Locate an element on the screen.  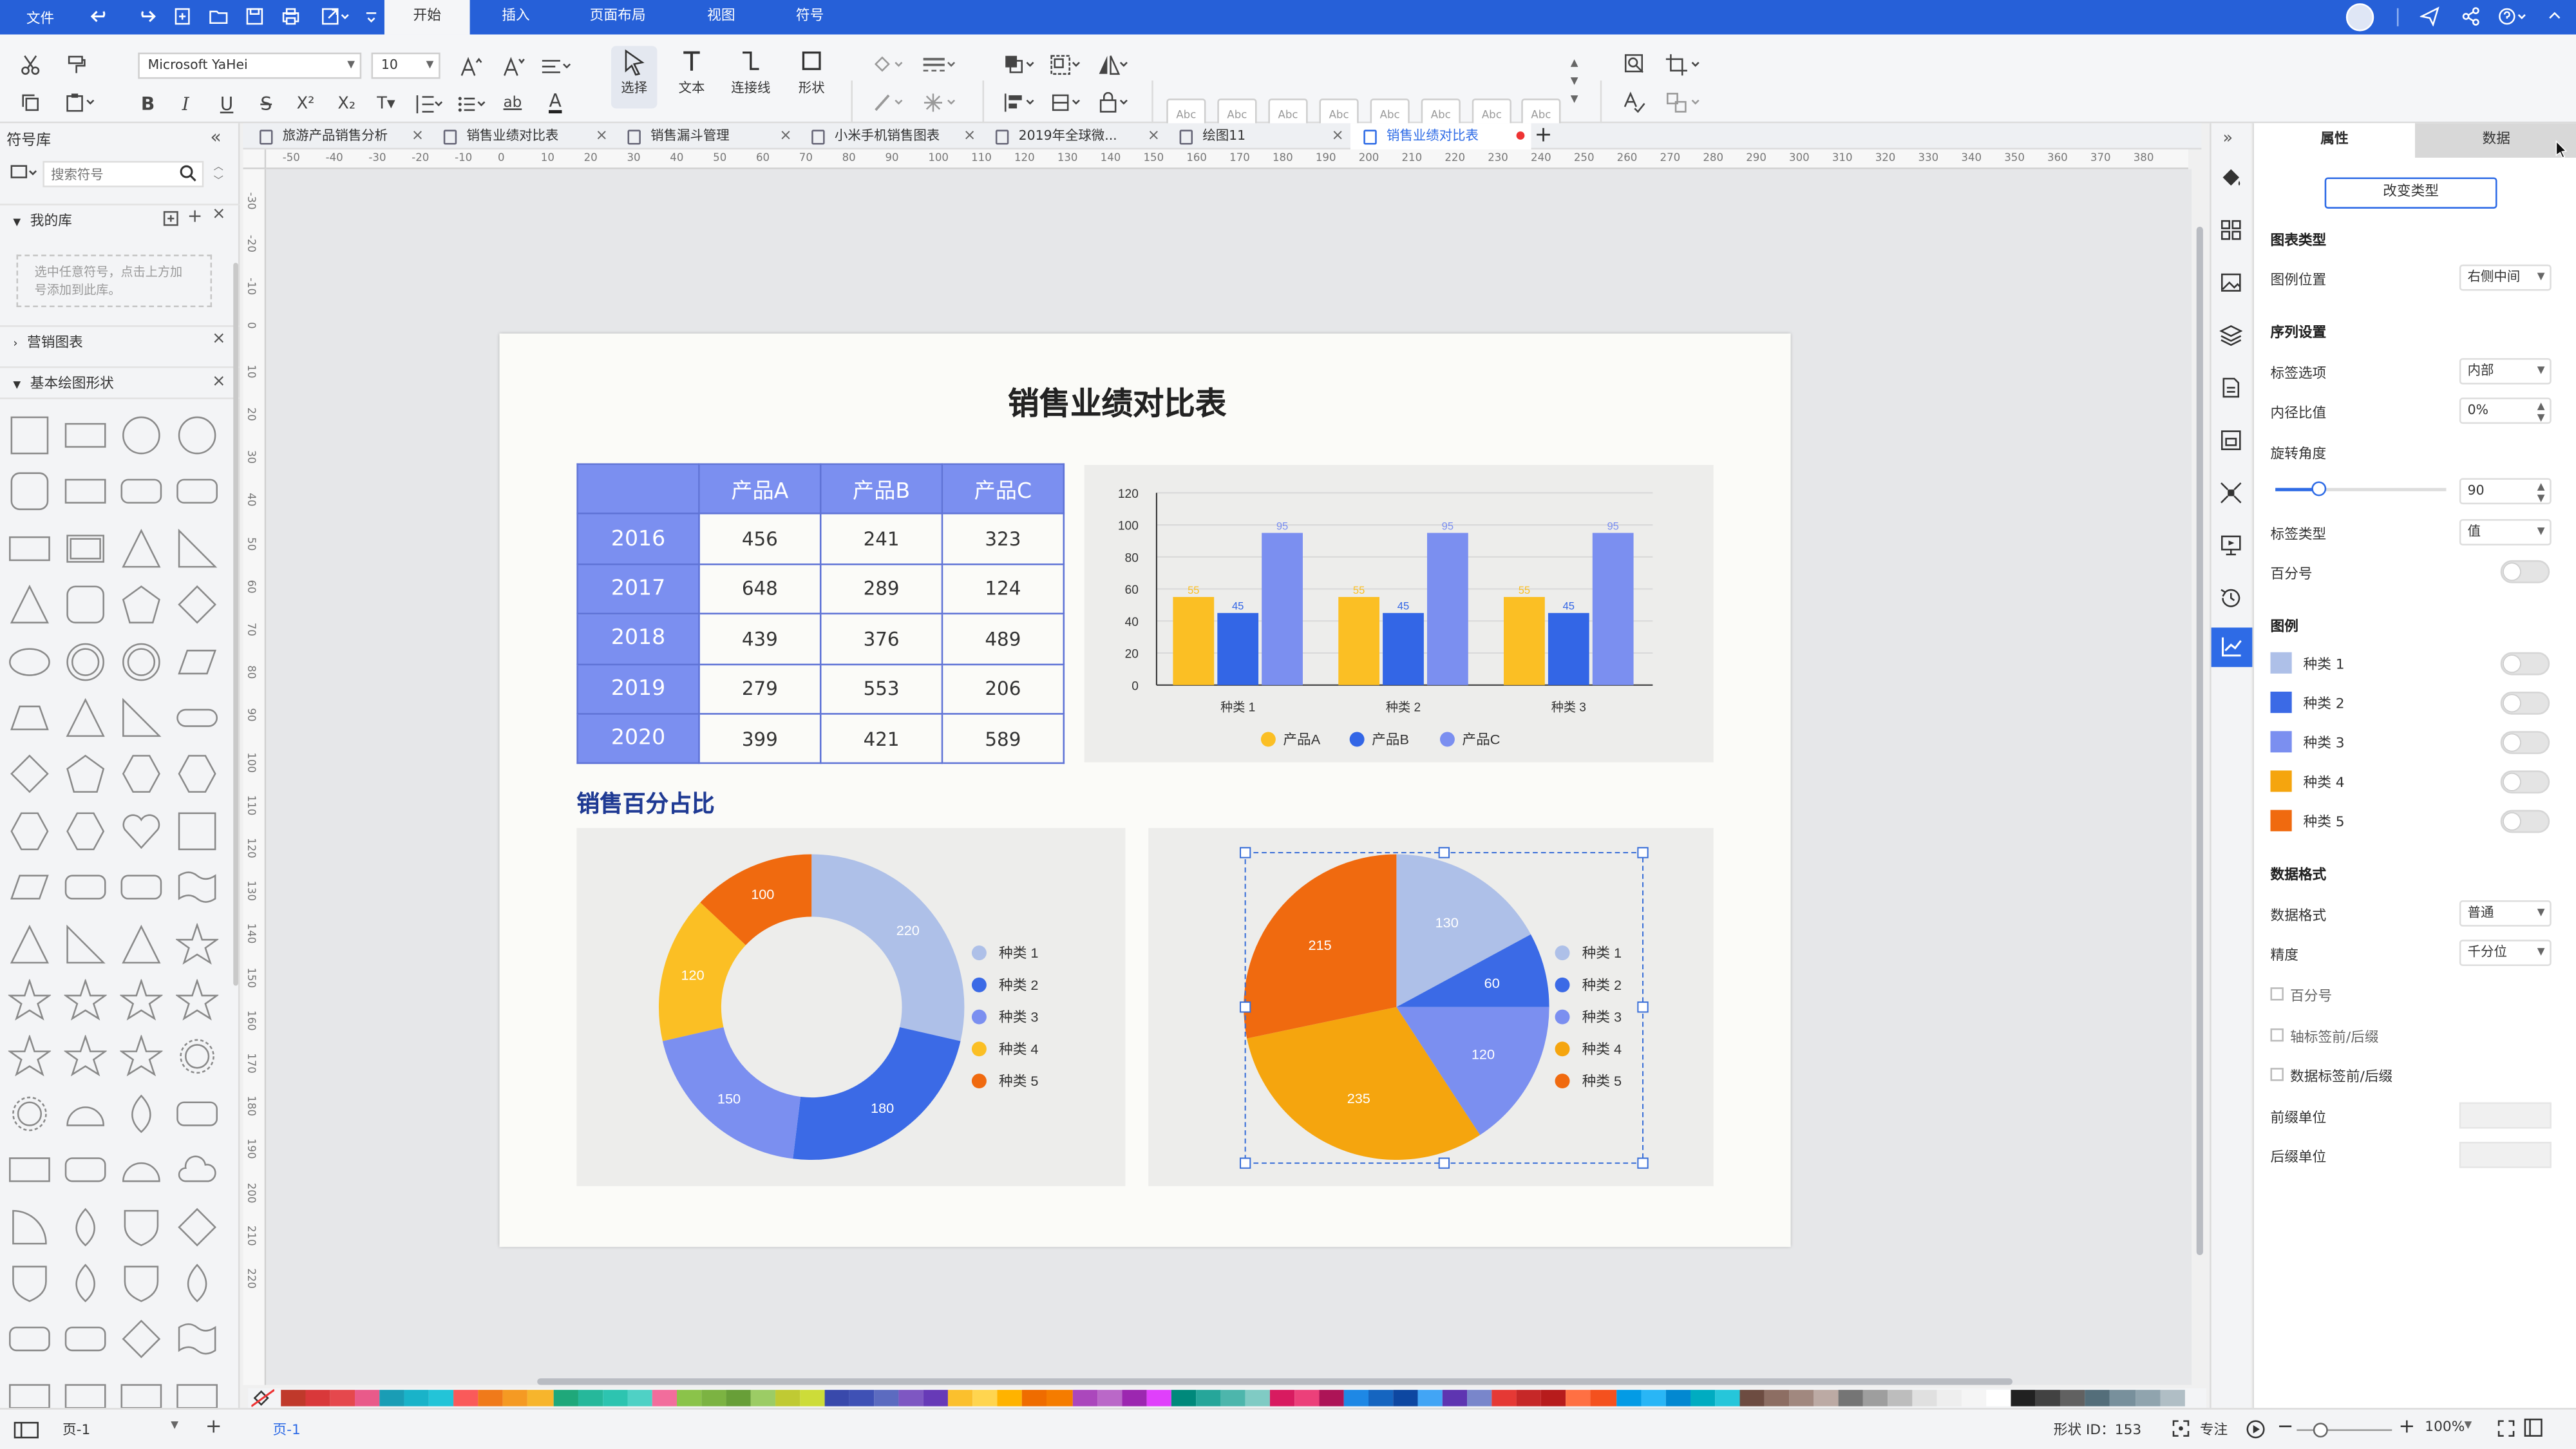
font-color-icon: A is located at coordinates (555, 104).